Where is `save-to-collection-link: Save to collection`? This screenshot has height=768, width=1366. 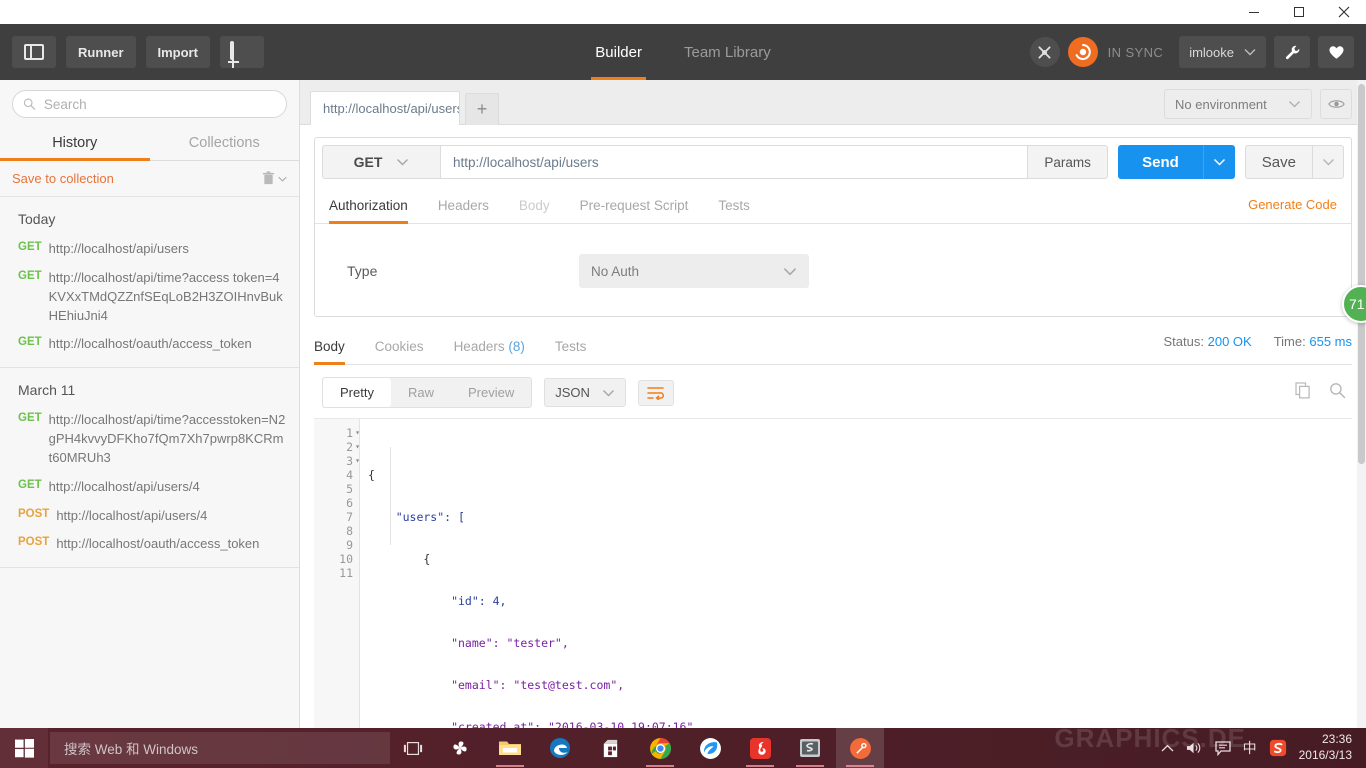
save-to-collection-link: Save to collection is located at coordinates (63, 178).